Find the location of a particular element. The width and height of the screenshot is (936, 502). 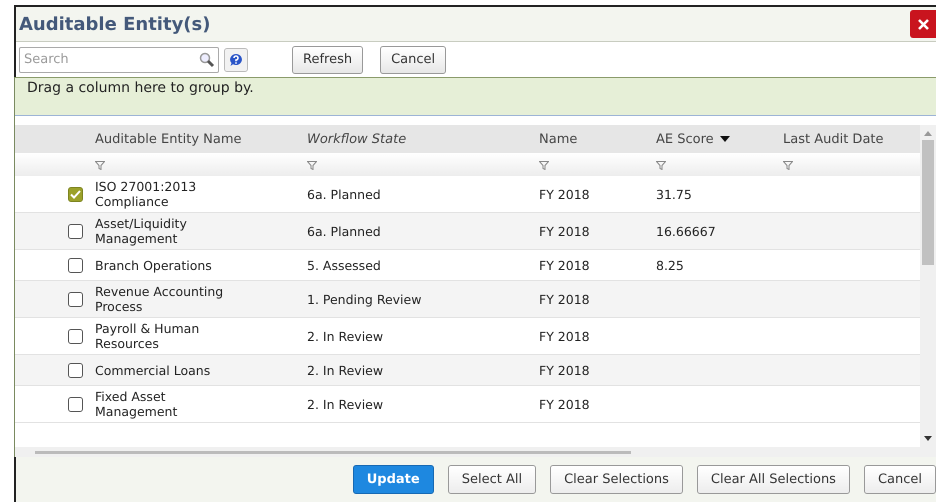

table-cell-text: ISO 27001:2013 Compliance is located at coordinates (146, 194).